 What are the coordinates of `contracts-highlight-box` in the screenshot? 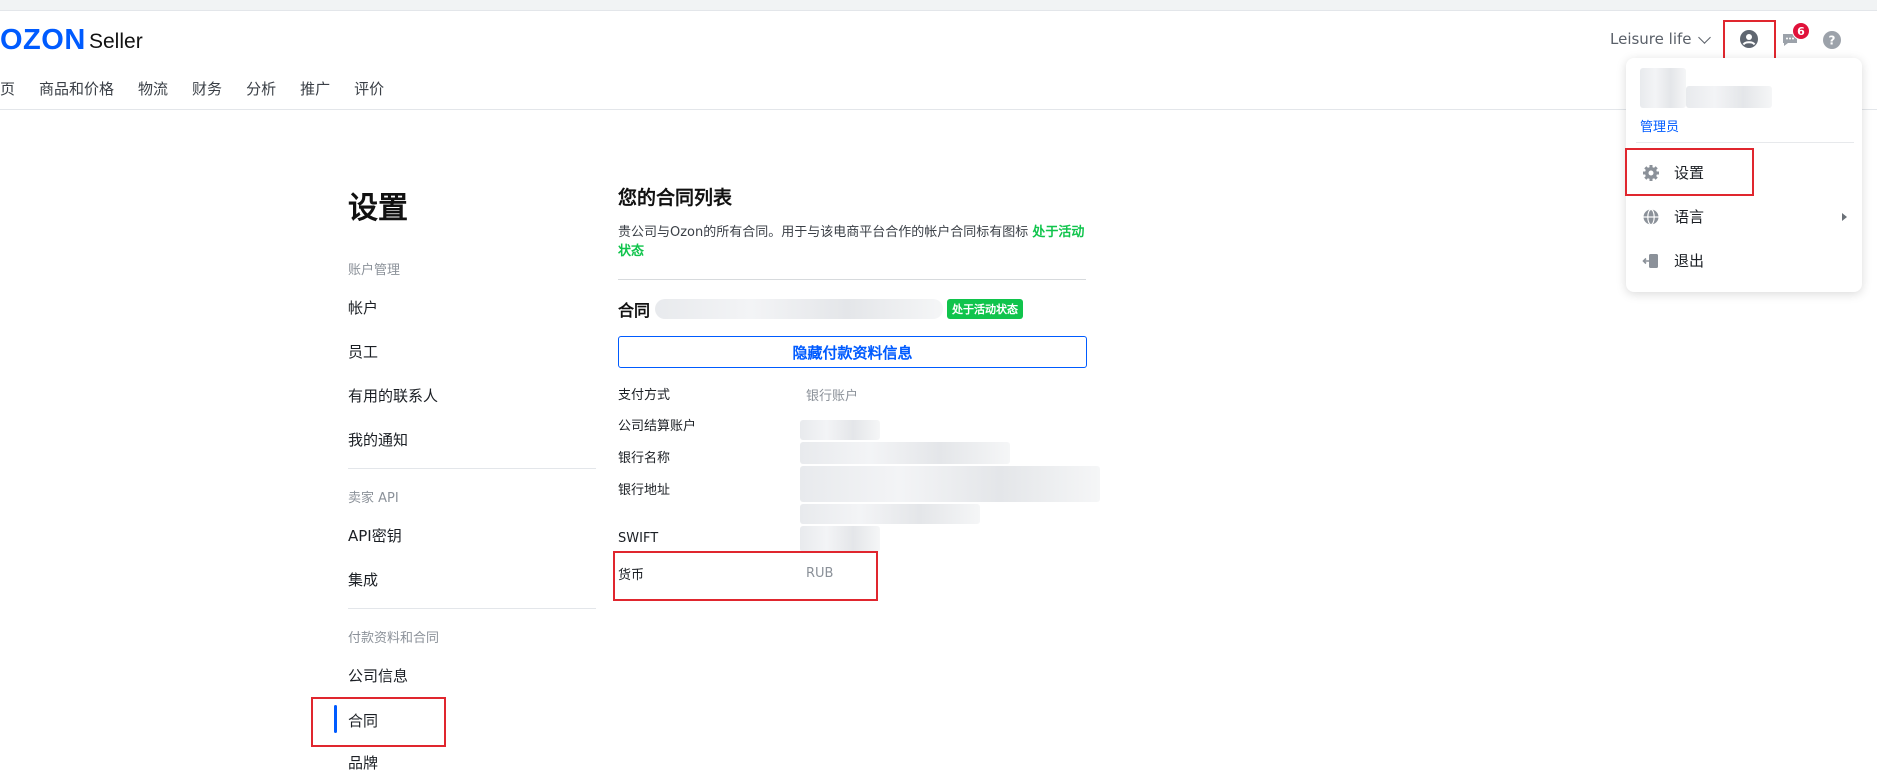 It's located at (378, 722).